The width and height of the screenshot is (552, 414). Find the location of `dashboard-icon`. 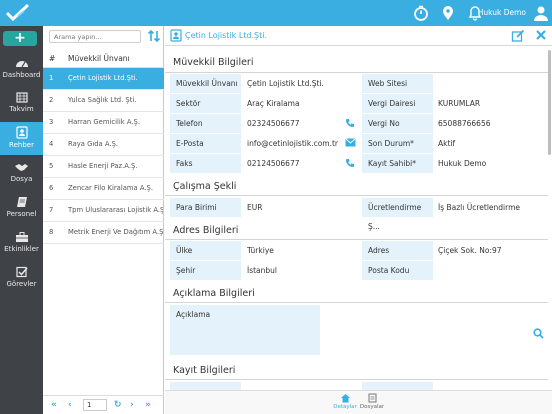

dashboard-icon is located at coordinates (21, 64).